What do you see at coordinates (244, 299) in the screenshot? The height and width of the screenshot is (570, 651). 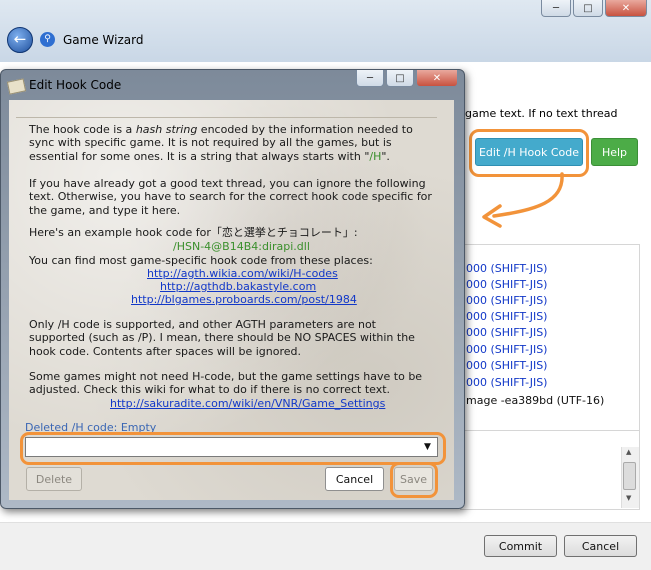 I see `link-blgames: http://blgames.proboards.com/post/1984` at bounding box center [244, 299].